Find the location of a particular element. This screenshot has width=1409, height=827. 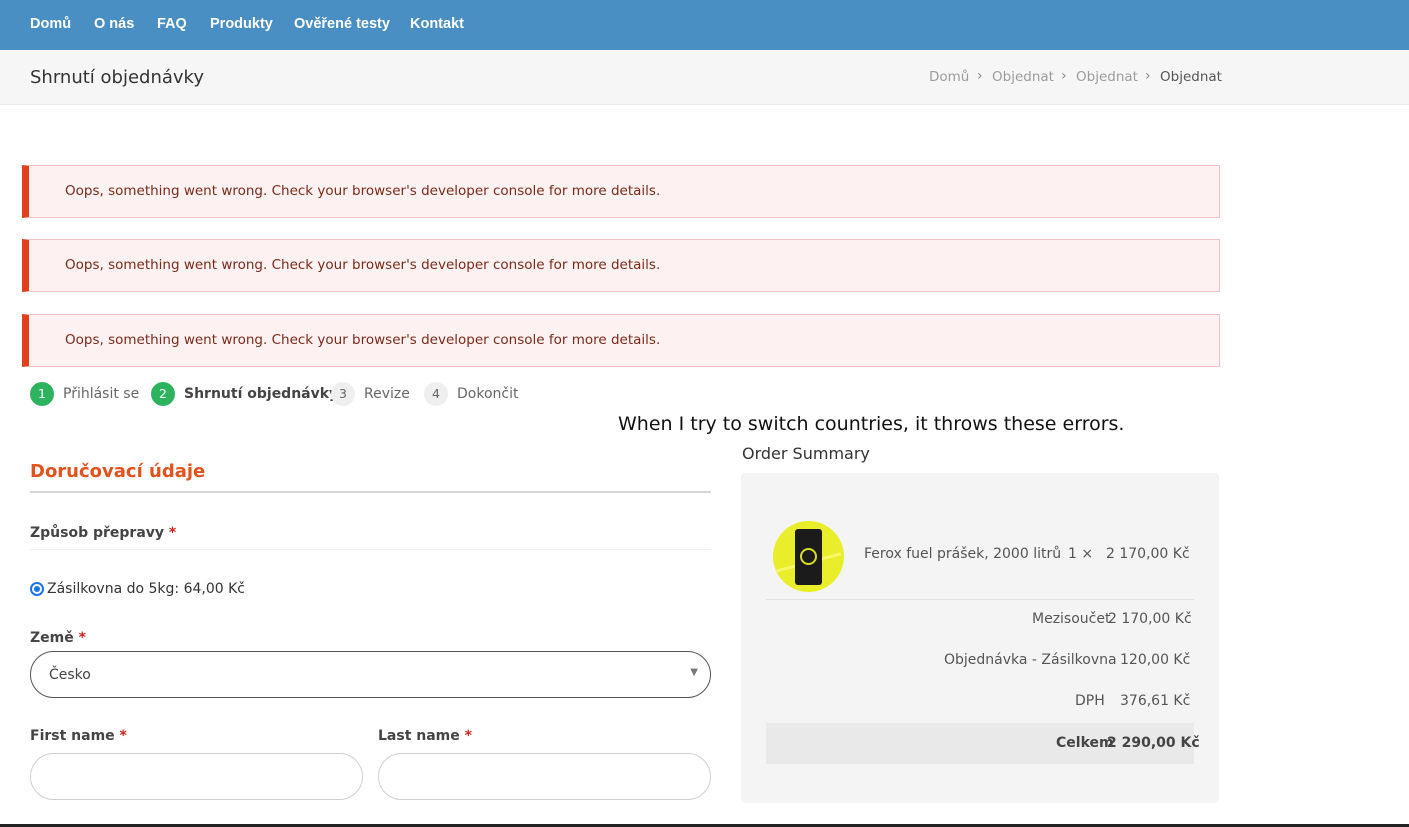

step-number-1: 1 is located at coordinates (42, 394).